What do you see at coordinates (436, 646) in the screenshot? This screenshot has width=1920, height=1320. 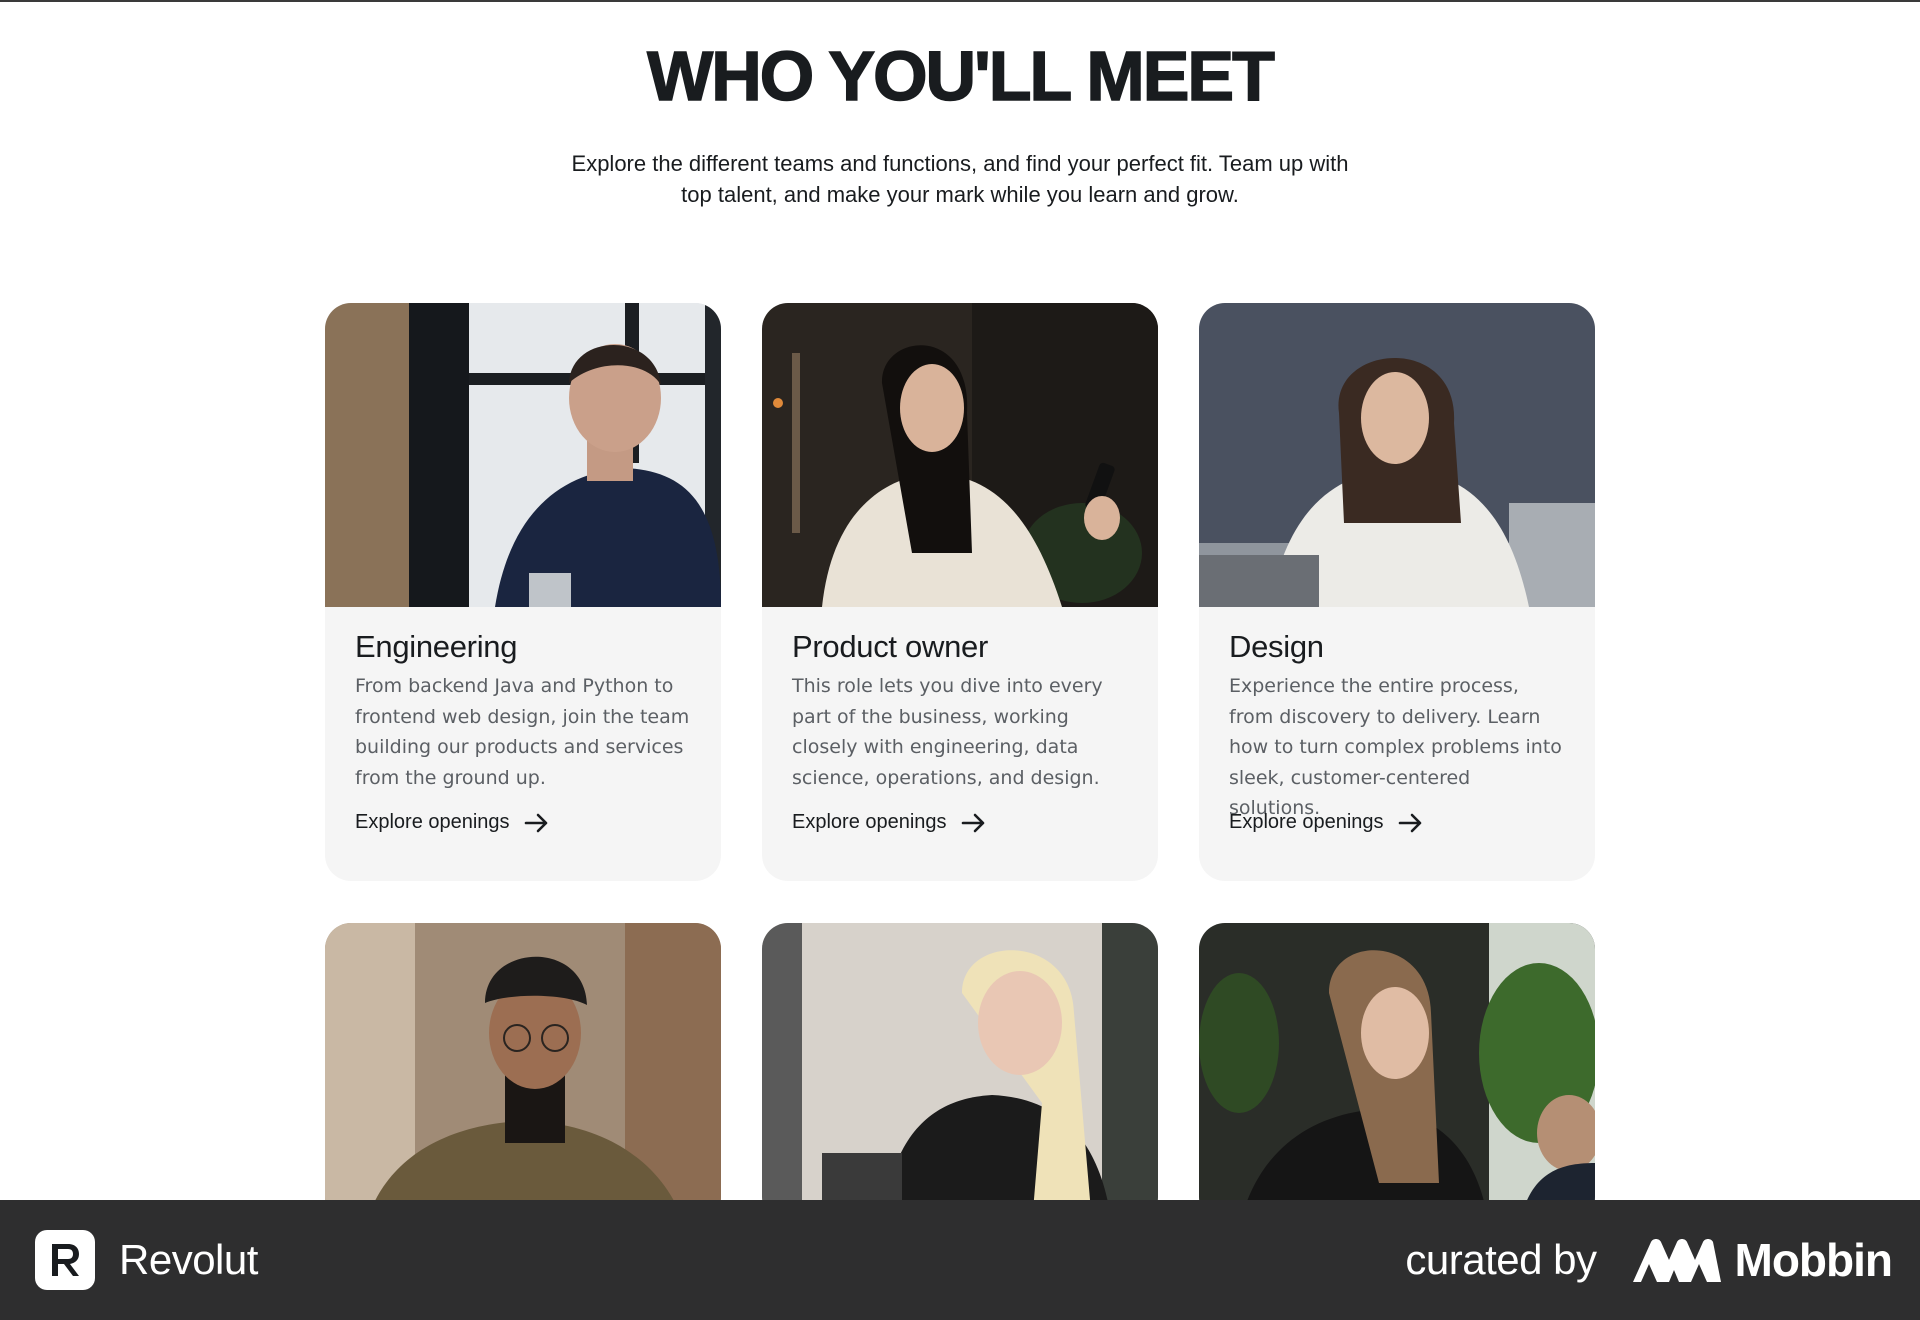 I see `card-title: Engineering` at bounding box center [436, 646].